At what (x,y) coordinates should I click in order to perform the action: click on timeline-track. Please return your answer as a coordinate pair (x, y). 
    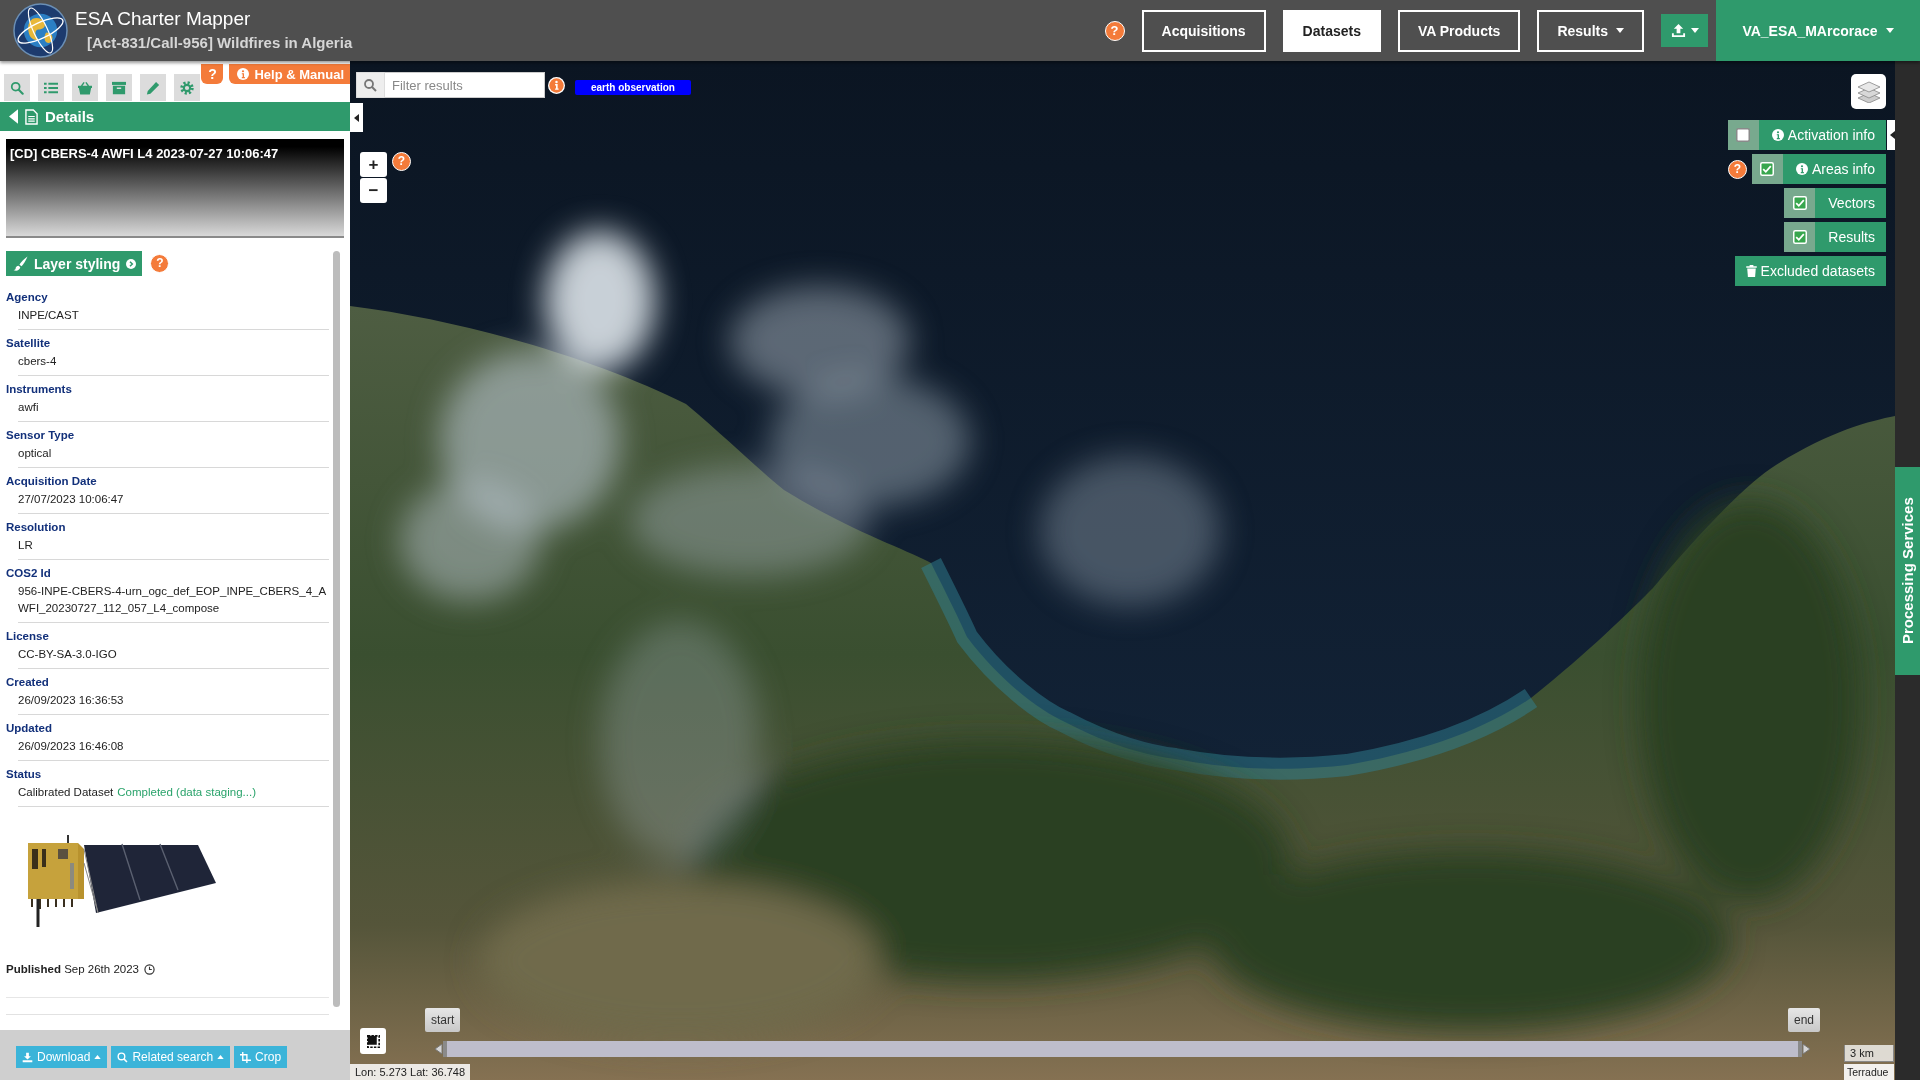
    Looking at the image, I should click on (1122, 1049).